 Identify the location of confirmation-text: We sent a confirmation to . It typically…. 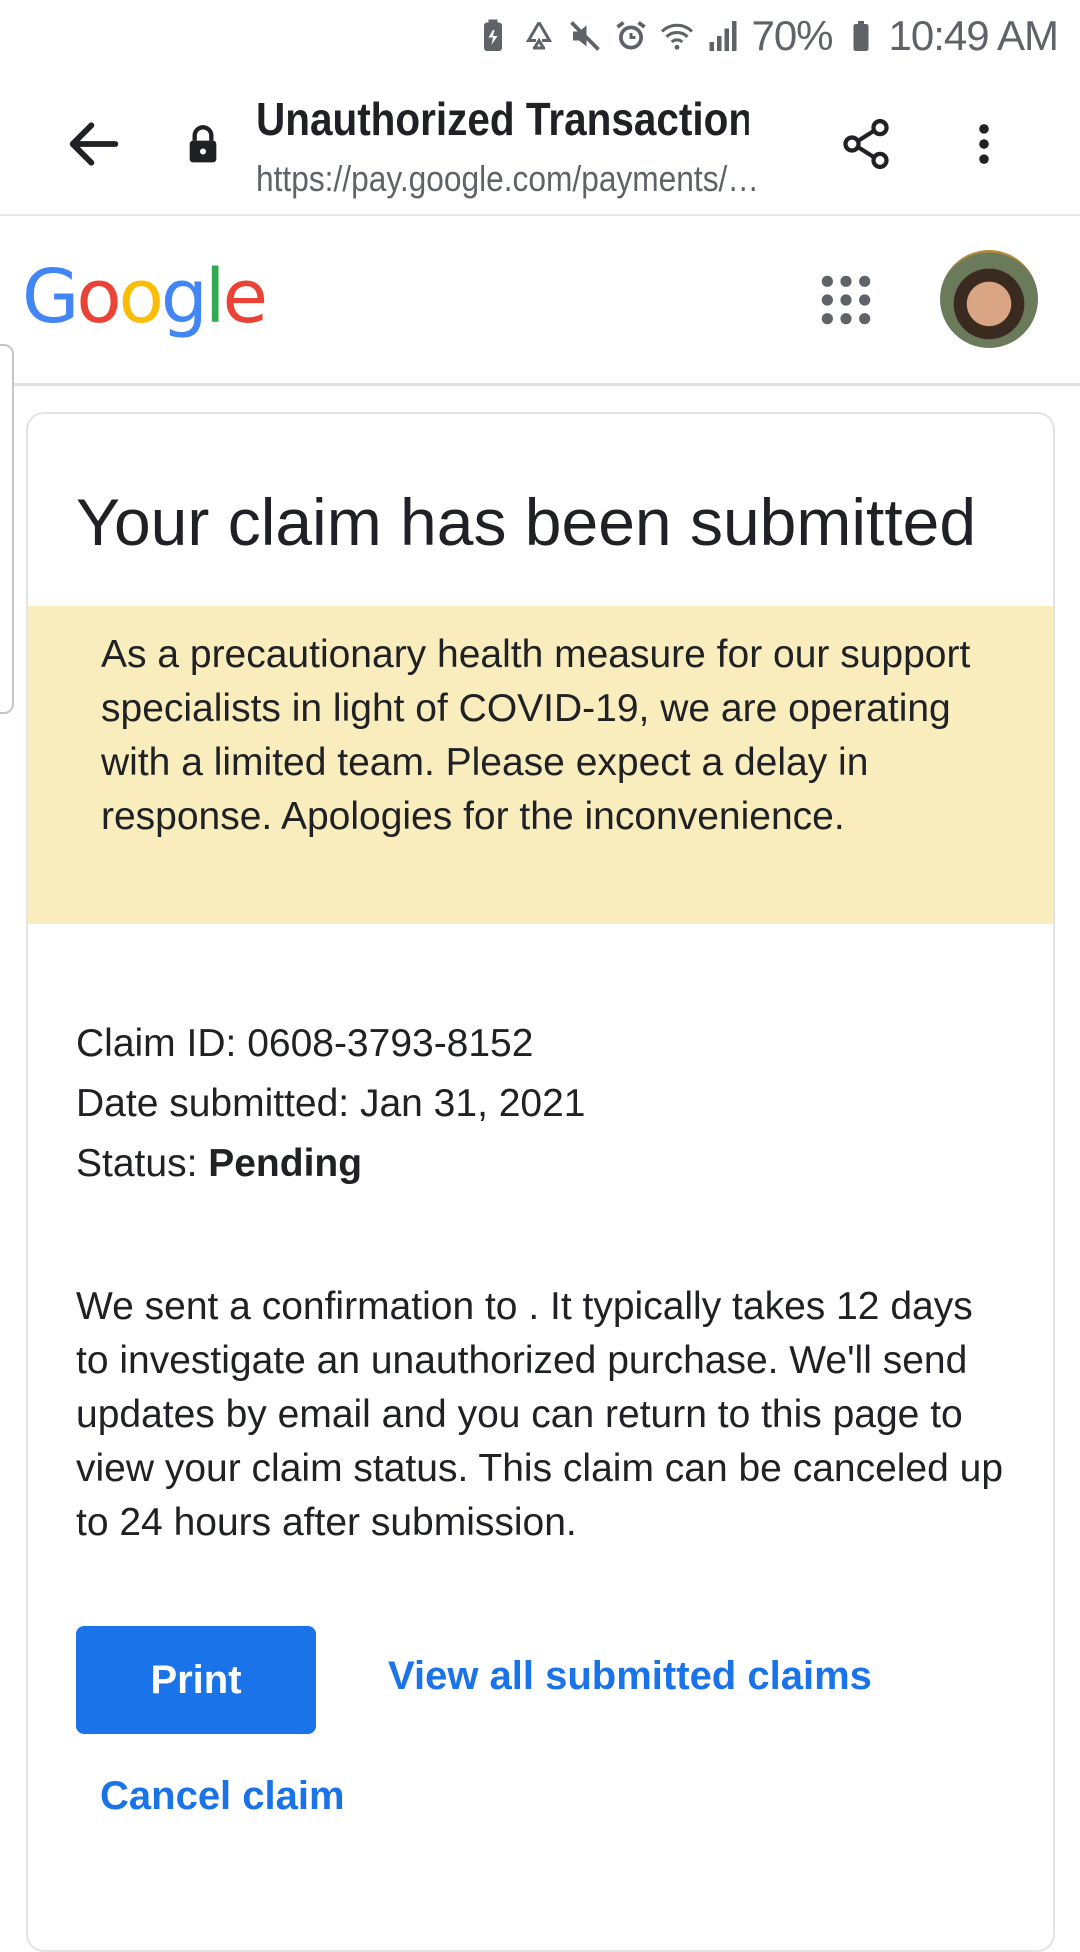
(540, 1414).